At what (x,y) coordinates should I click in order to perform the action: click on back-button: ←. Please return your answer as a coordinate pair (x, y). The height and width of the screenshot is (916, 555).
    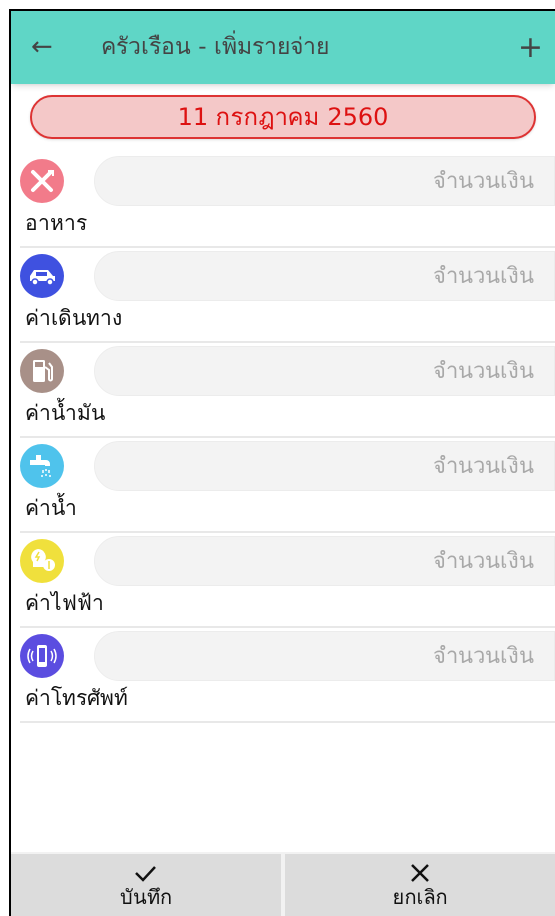
    Looking at the image, I should click on (51, 47).